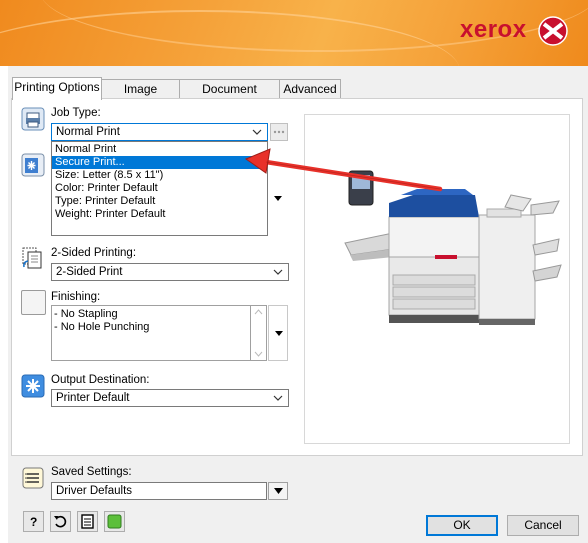 The image size is (588, 543). Describe the element at coordinates (294, 33) in the screenshot. I see `xerox-header-banner: xerox` at that location.